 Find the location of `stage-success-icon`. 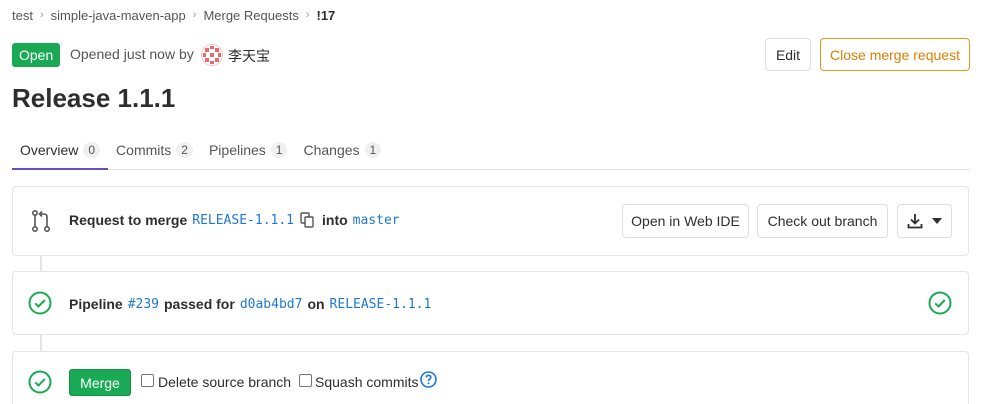

stage-success-icon is located at coordinates (940, 303).